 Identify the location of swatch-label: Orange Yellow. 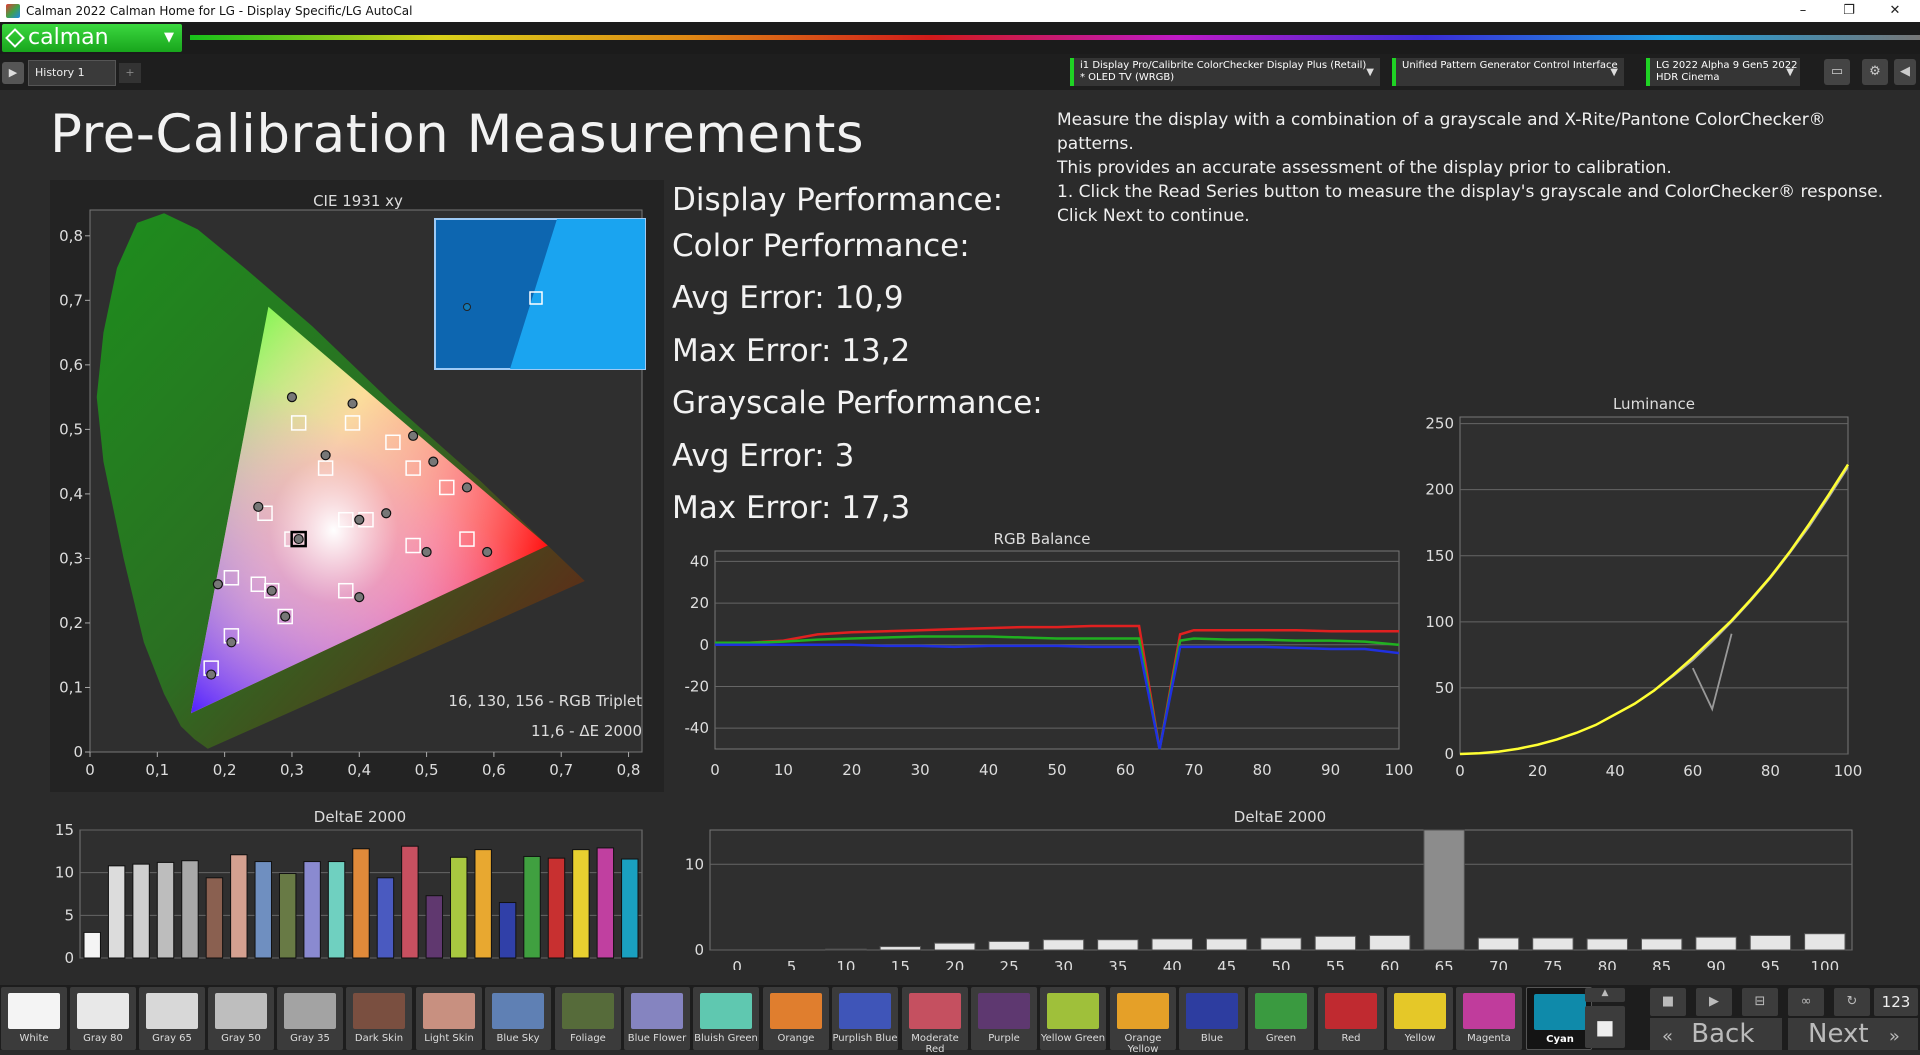
(1143, 1044).